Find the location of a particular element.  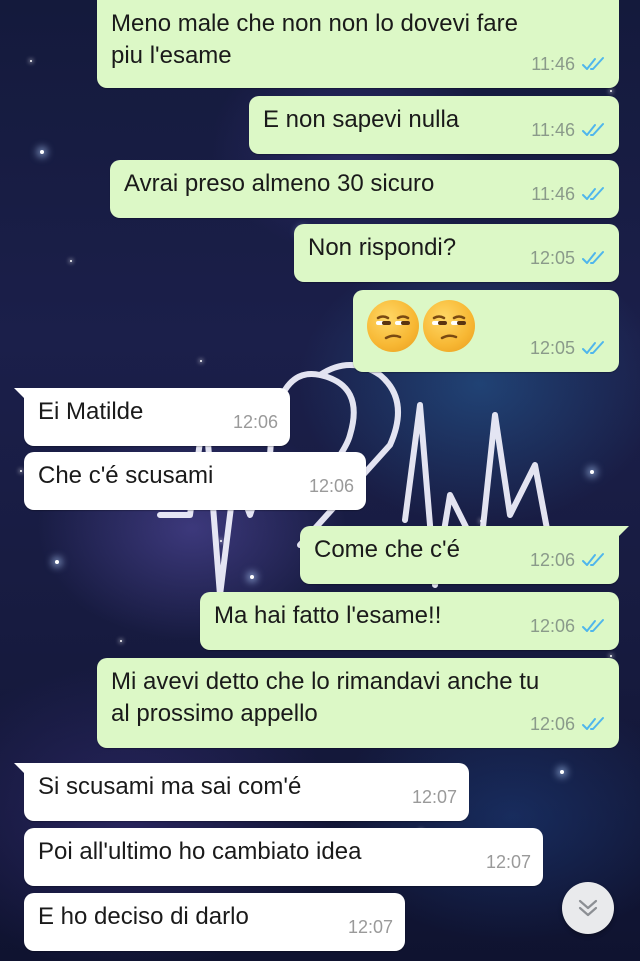

message-bubble-incoming: Si scusami ma sai com'é 12:07 is located at coordinates (241, 792).